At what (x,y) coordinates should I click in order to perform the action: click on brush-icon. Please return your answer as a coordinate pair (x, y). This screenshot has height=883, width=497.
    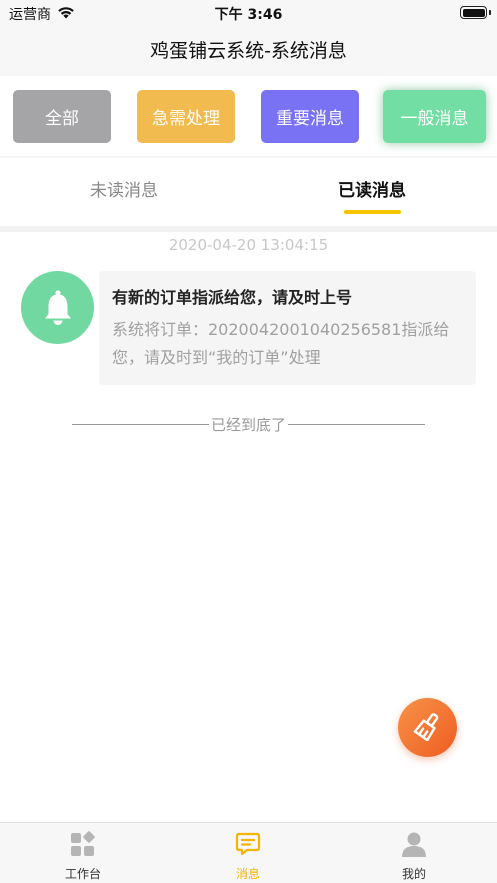
    Looking at the image, I should click on (428, 728).